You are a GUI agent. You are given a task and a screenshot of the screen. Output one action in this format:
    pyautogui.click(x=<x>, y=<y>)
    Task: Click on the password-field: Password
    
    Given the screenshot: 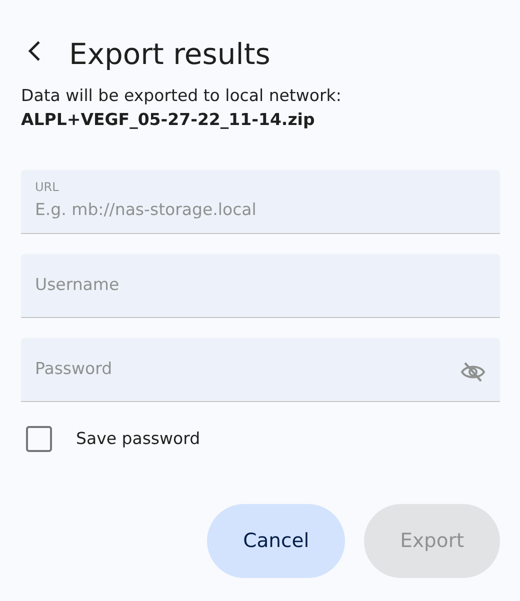 What is the action you would take?
    pyautogui.click(x=260, y=370)
    